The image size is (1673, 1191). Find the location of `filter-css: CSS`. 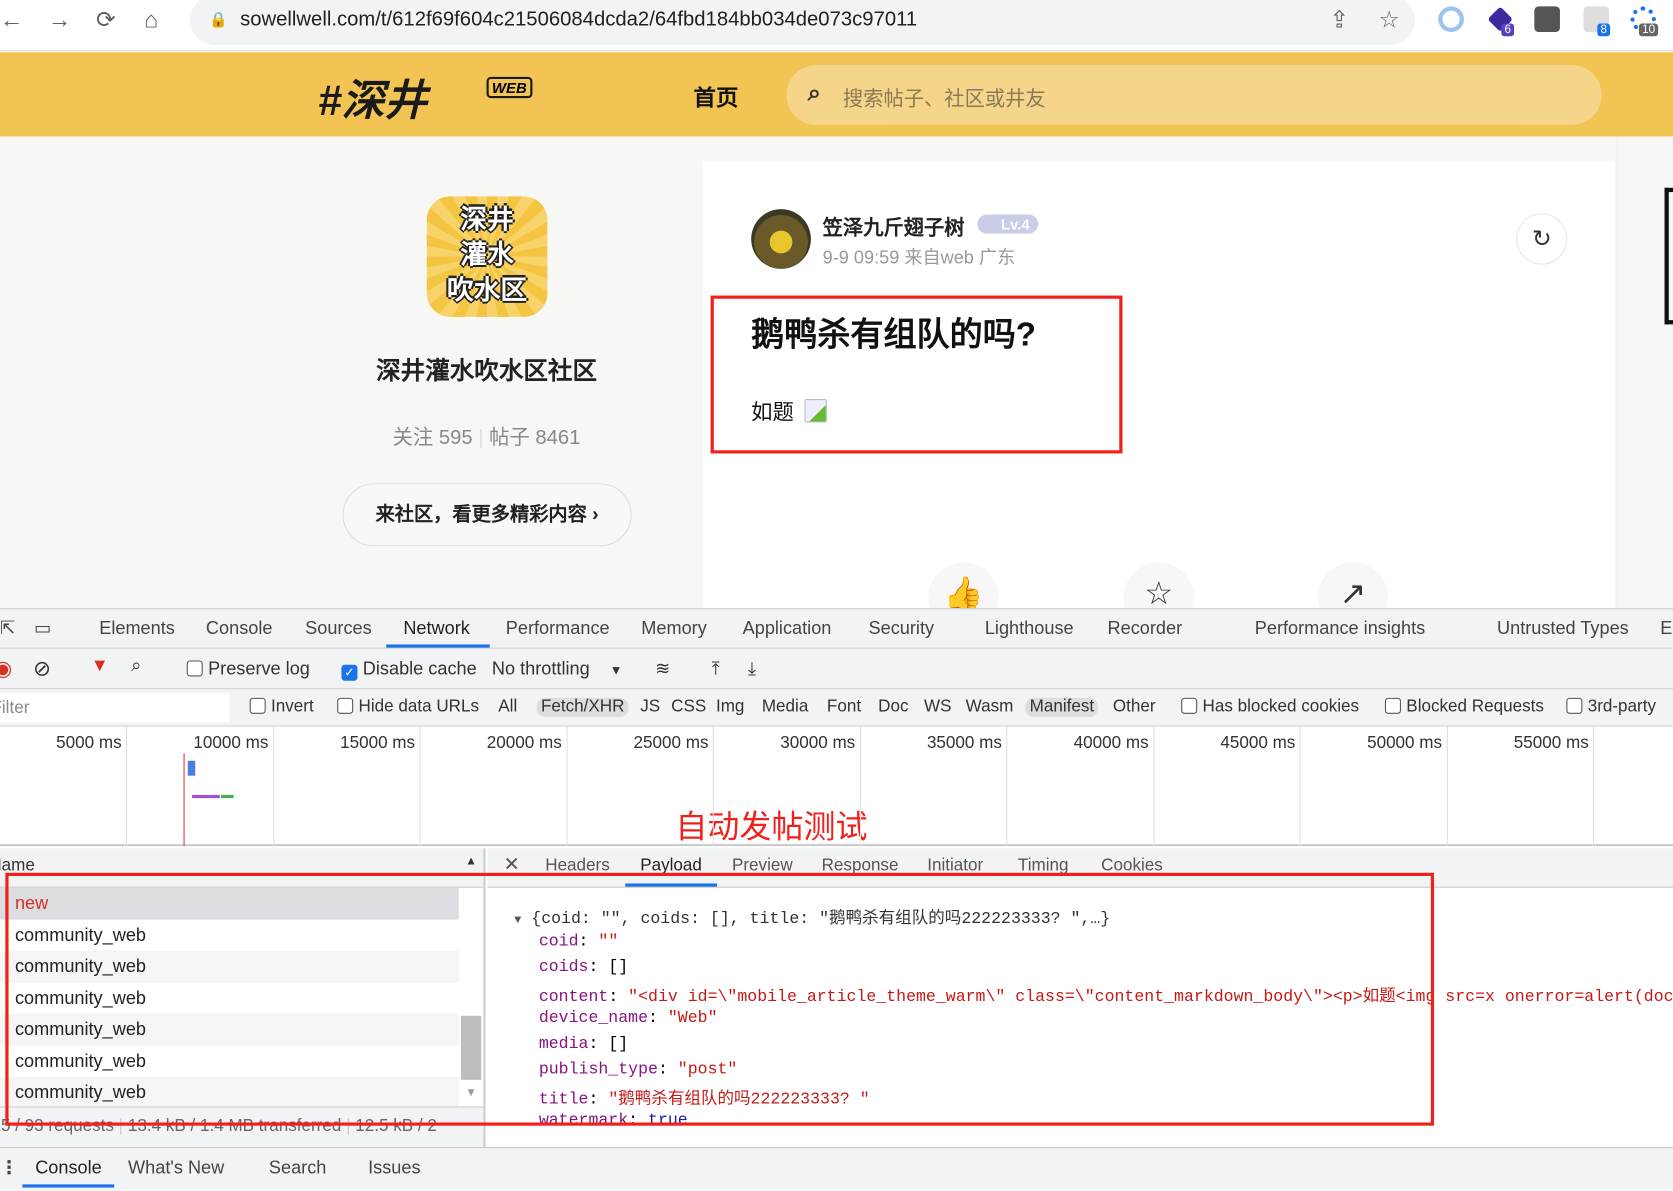

filter-css: CSS is located at coordinates (688, 707).